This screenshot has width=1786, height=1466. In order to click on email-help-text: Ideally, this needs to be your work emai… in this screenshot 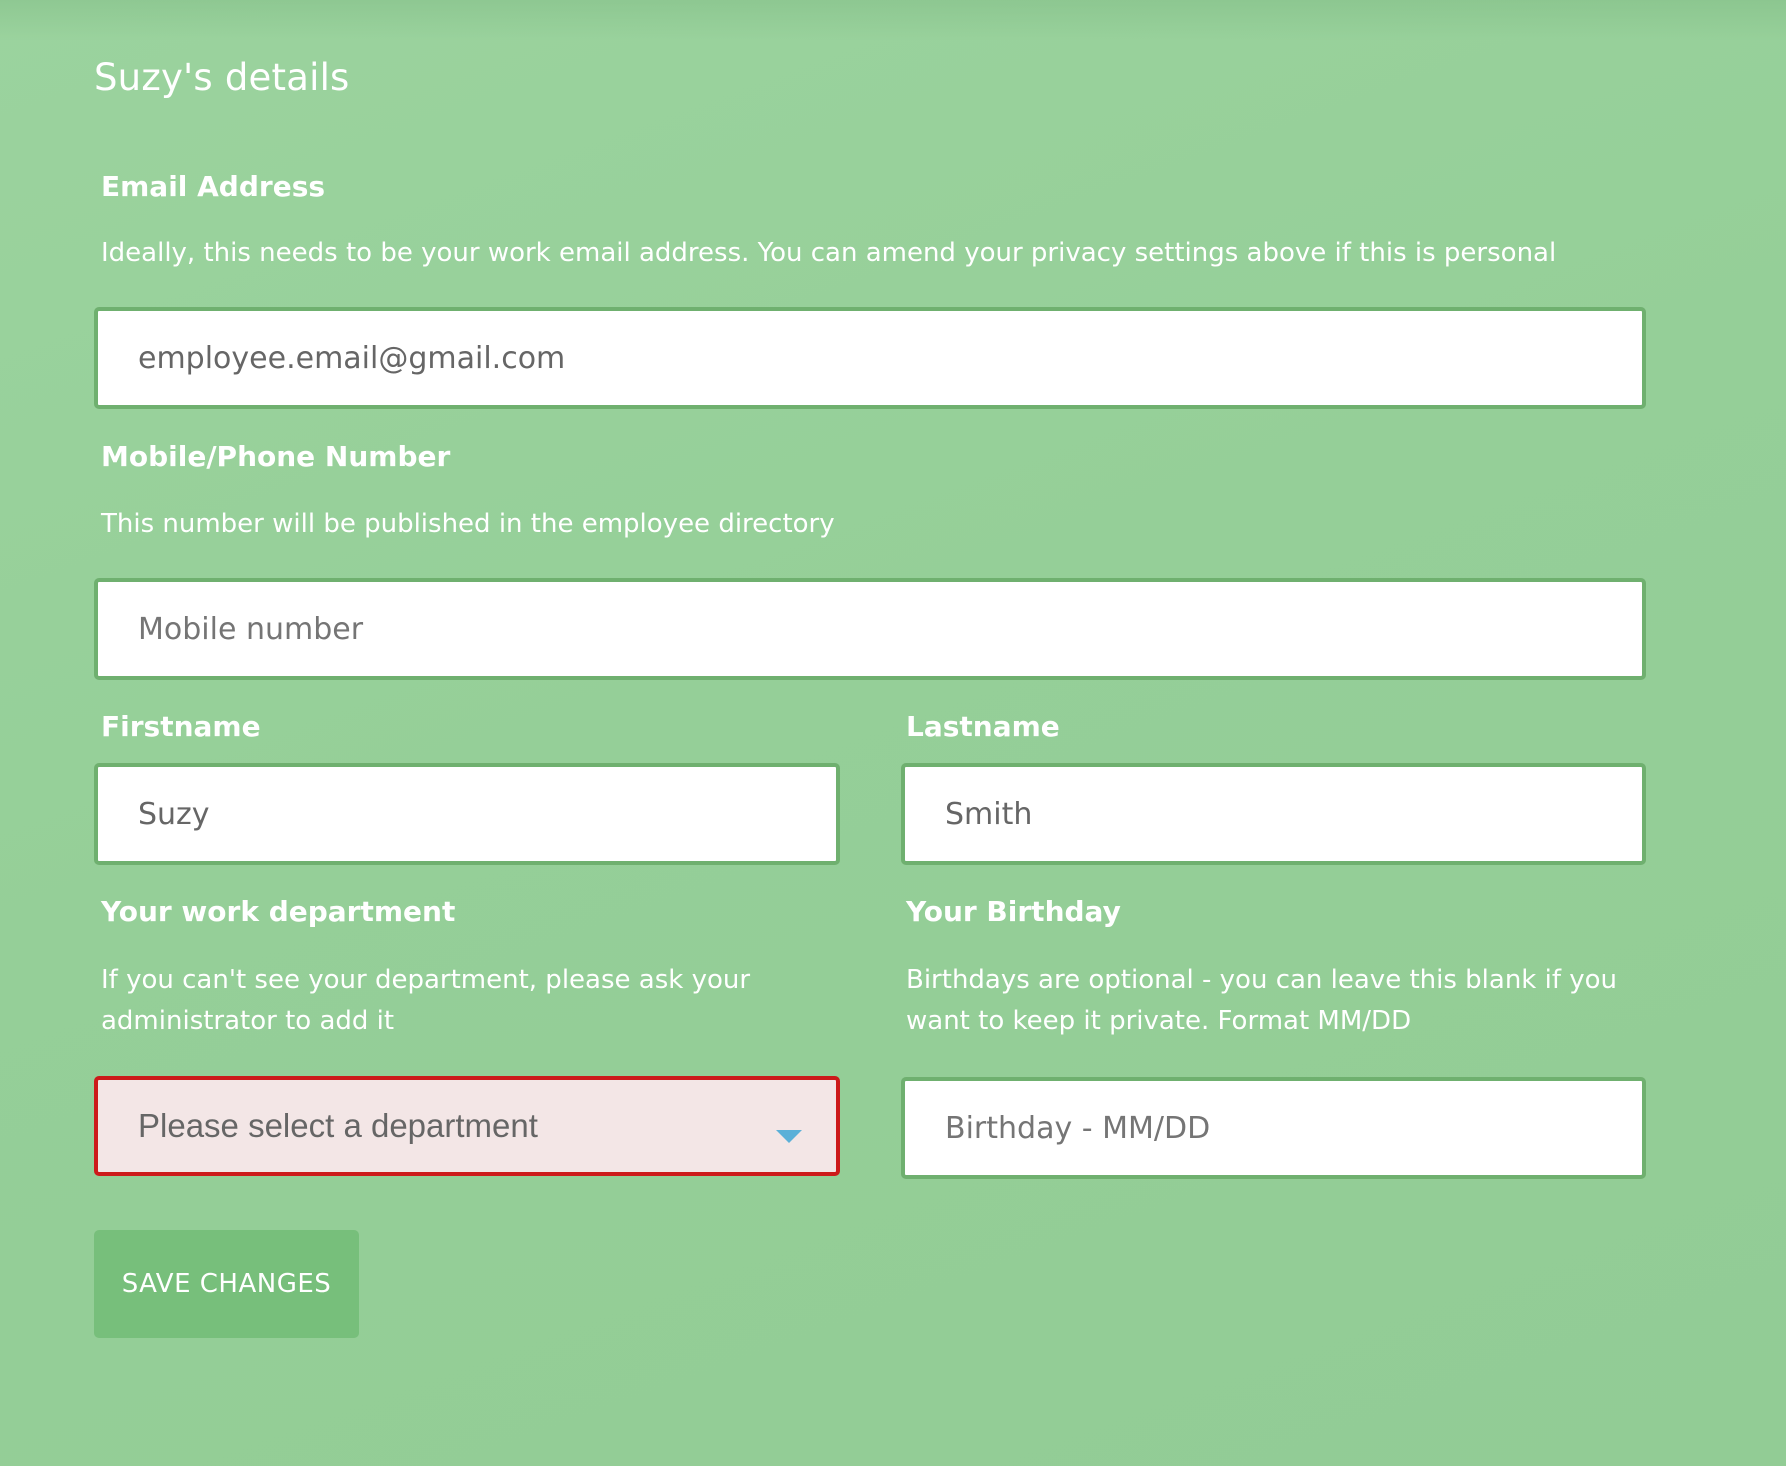, I will do `click(829, 253)`.